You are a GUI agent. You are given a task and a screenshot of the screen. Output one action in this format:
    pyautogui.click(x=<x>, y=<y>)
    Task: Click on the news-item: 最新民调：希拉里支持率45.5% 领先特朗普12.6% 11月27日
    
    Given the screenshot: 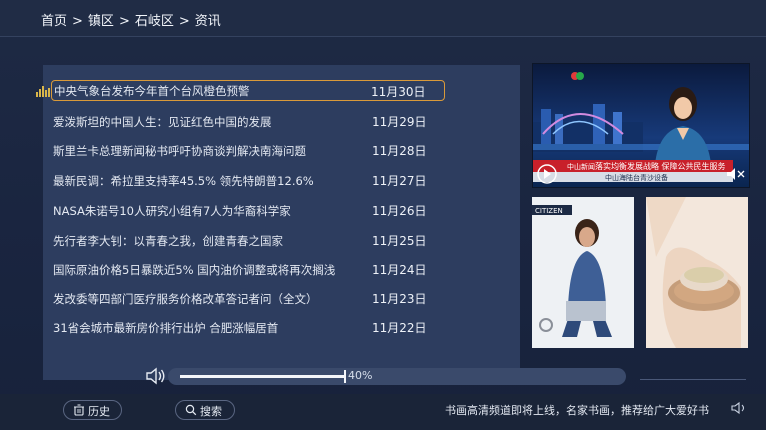 What is the action you would take?
    pyautogui.click(x=248, y=180)
    